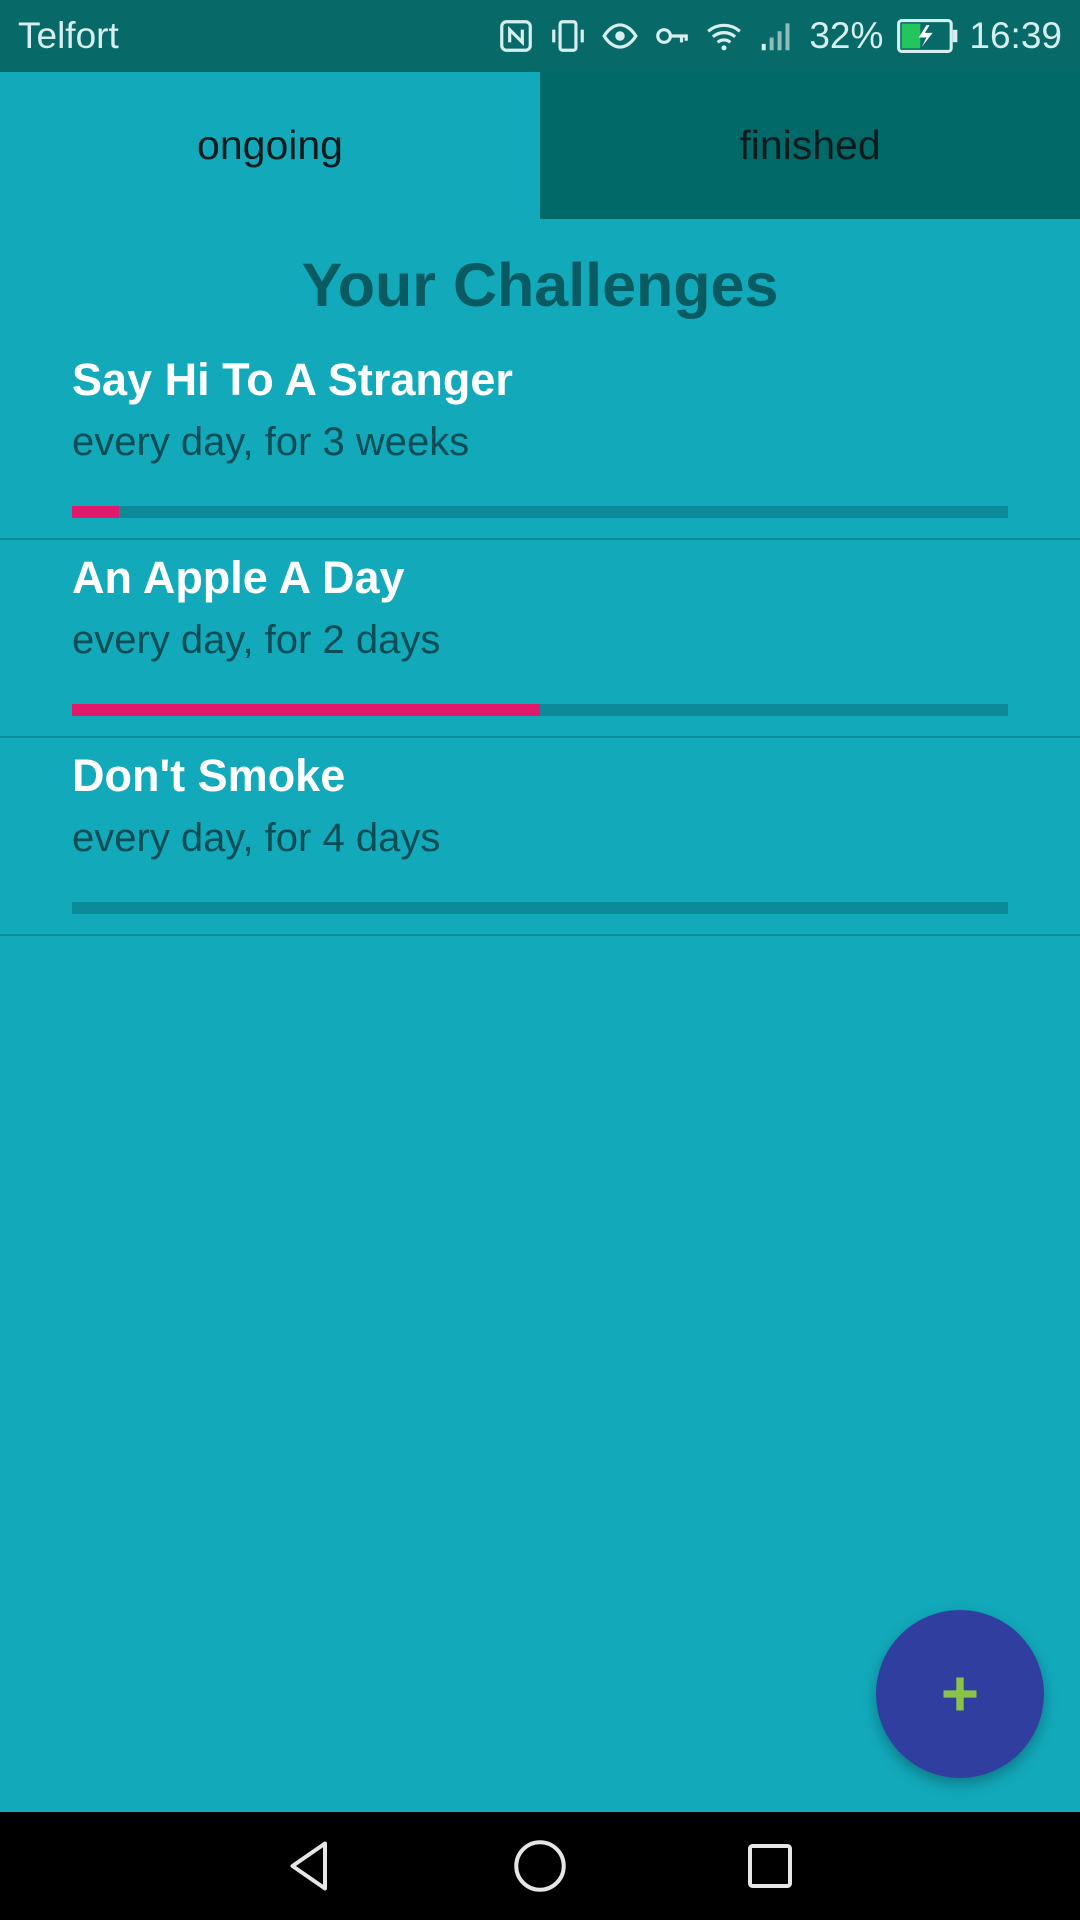 This screenshot has width=1080, height=1920. Describe the element at coordinates (256, 640) in the screenshot. I see `challenge-schedule: every day, for 2 days` at that location.